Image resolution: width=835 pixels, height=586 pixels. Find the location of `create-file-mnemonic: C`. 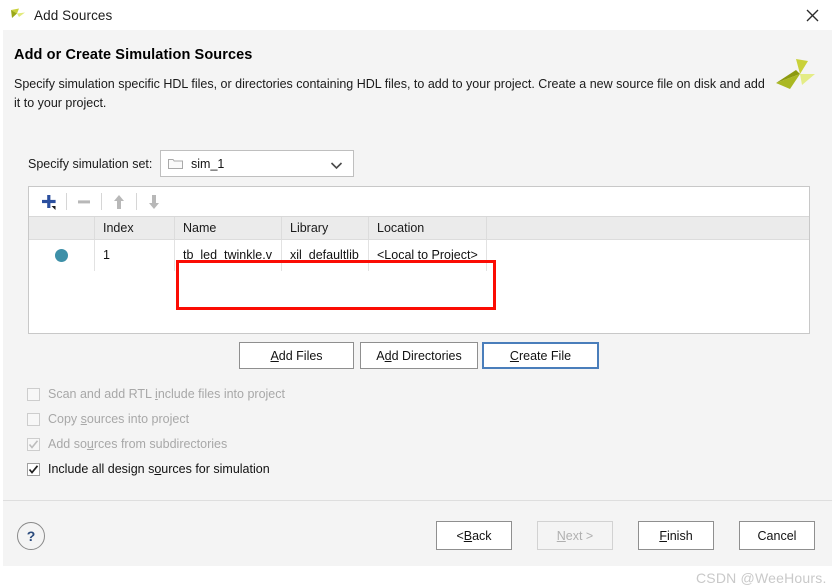

create-file-mnemonic: C is located at coordinates (514, 355).